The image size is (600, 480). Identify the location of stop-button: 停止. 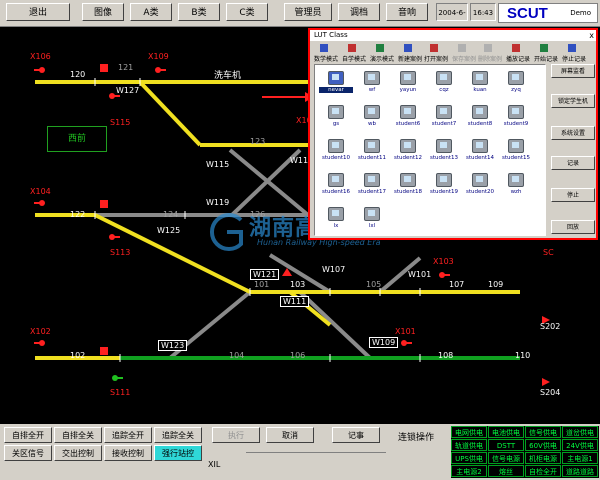
(573, 195).